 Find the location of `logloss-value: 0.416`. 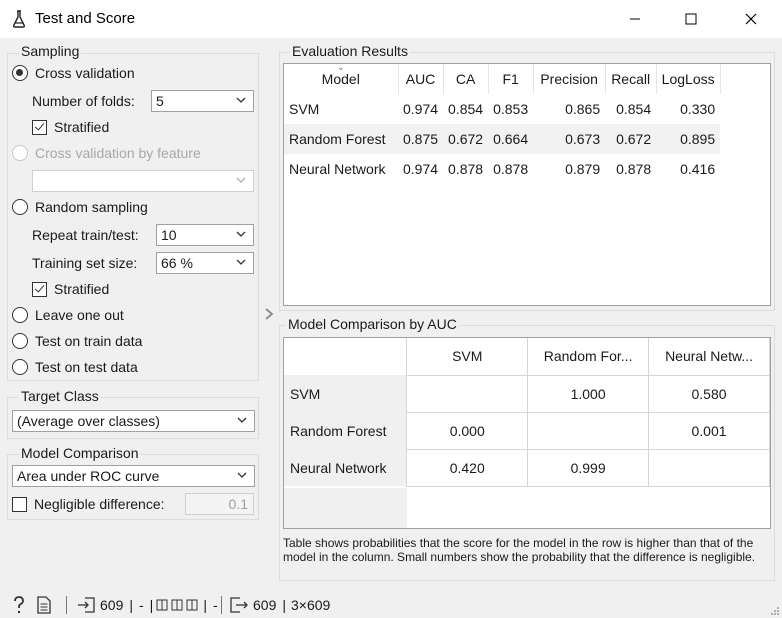

logloss-value: 0.416 is located at coordinates (698, 169).